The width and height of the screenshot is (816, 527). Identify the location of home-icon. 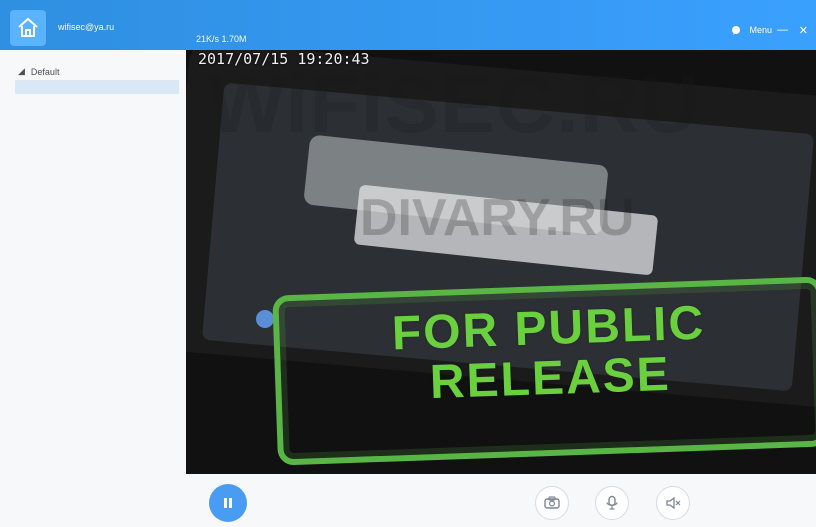
(28, 27).